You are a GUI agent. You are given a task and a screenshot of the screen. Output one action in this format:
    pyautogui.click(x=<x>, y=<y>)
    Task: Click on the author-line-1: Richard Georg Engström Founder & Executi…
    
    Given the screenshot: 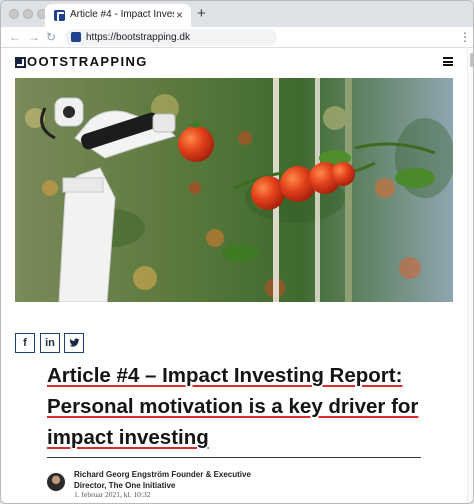 What is the action you would take?
    pyautogui.click(x=162, y=474)
    